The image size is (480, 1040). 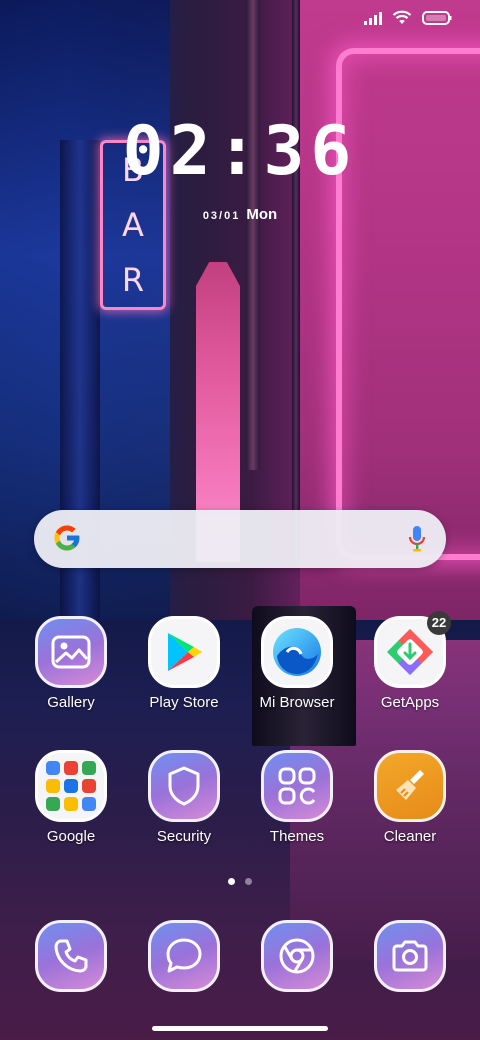 What do you see at coordinates (71, 702) in the screenshot?
I see `app-label: Gallery` at bounding box center [71, 702].